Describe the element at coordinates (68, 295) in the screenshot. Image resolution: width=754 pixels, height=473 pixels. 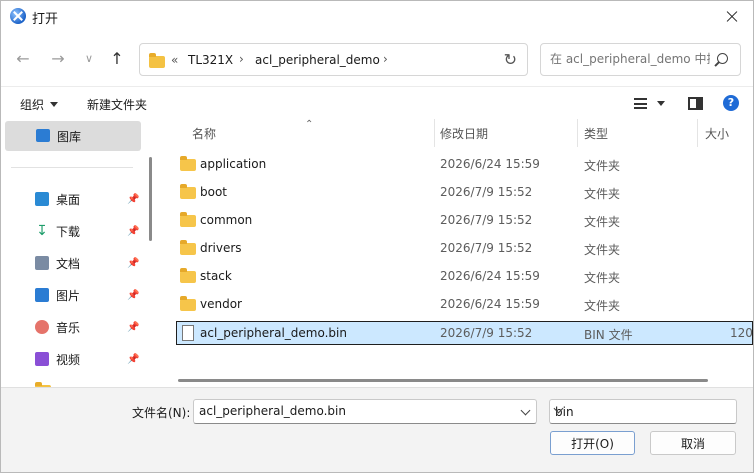
I see `sidebar-item-label: 图片` at that location.